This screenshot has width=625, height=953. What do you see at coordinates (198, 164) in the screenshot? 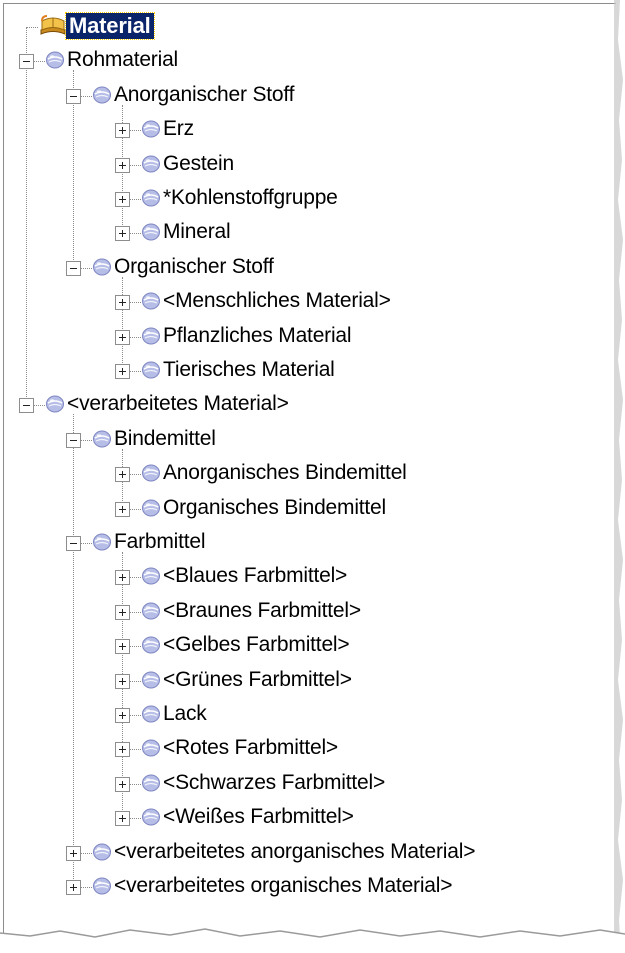
I see `tree-node-label: Gestein` at bounding box center [198, 164].